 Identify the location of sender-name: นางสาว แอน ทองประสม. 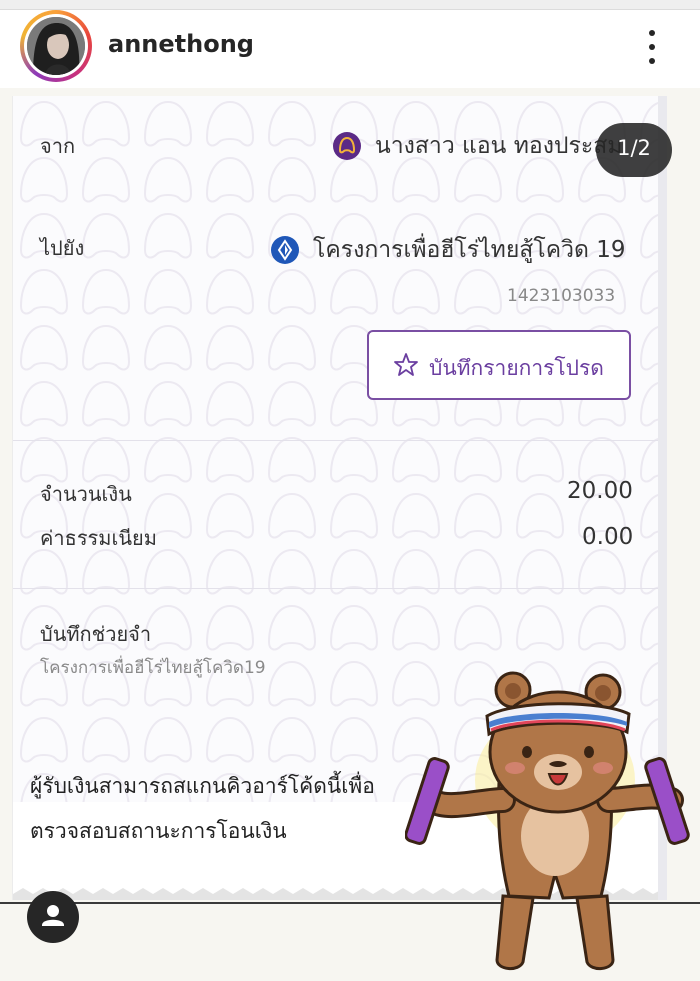
(499, 146).